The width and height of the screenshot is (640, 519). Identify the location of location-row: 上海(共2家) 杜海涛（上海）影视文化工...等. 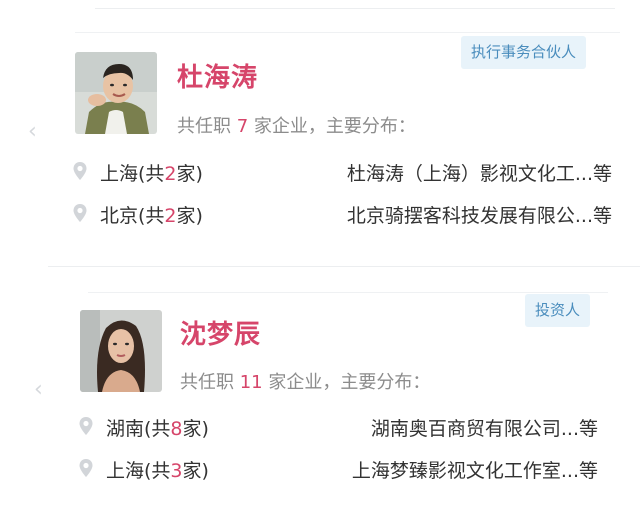
(342, 172).